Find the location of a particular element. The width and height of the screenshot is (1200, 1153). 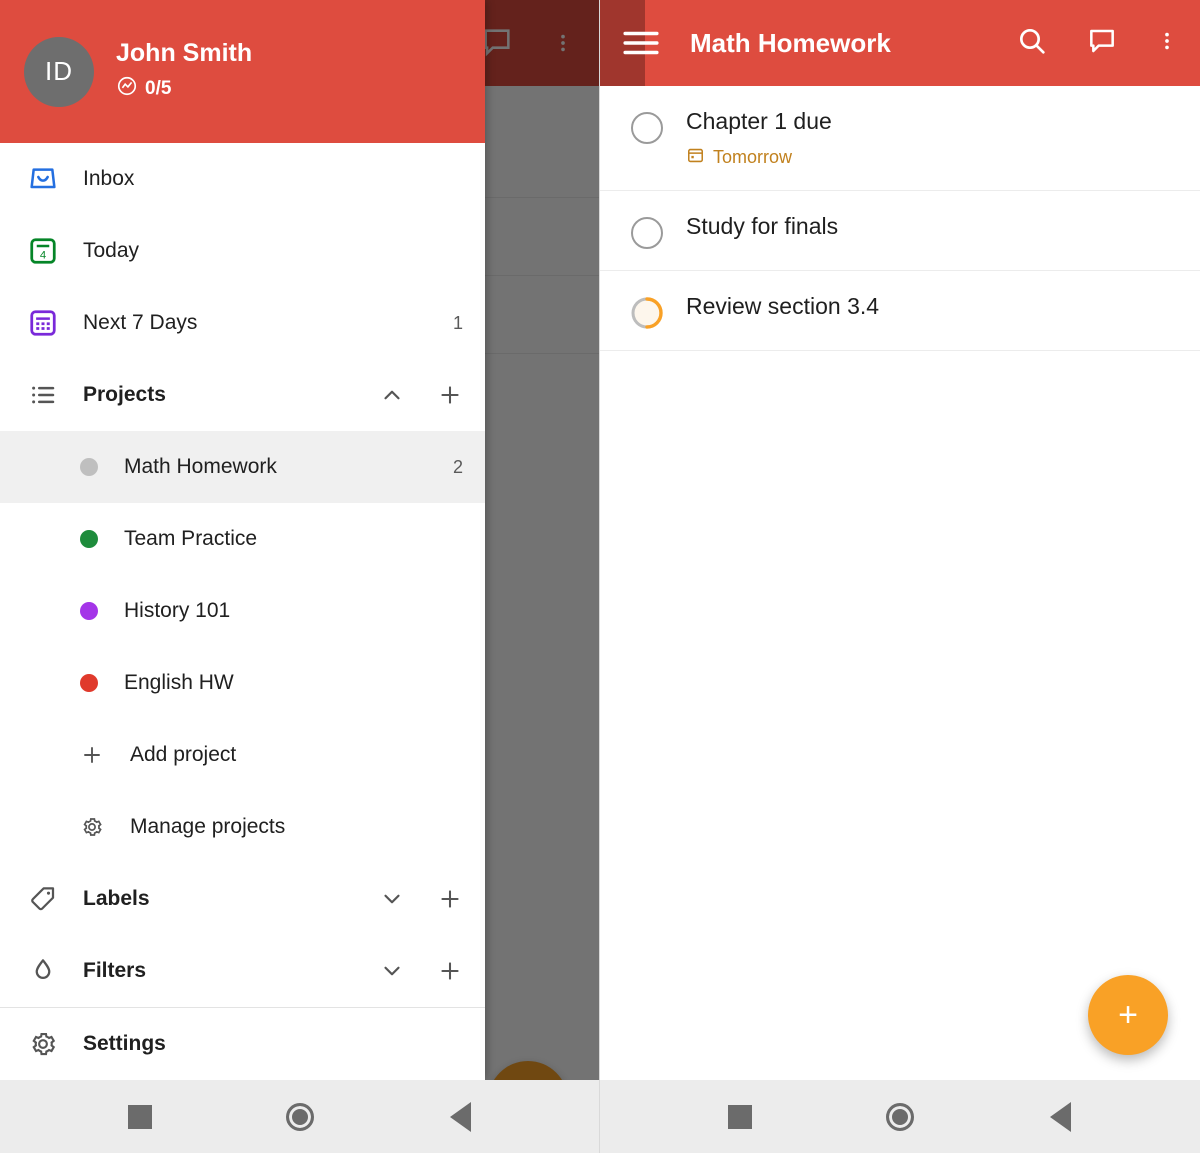

sidebar-project-history-101: History 101 is located at coordinates (242, 611).